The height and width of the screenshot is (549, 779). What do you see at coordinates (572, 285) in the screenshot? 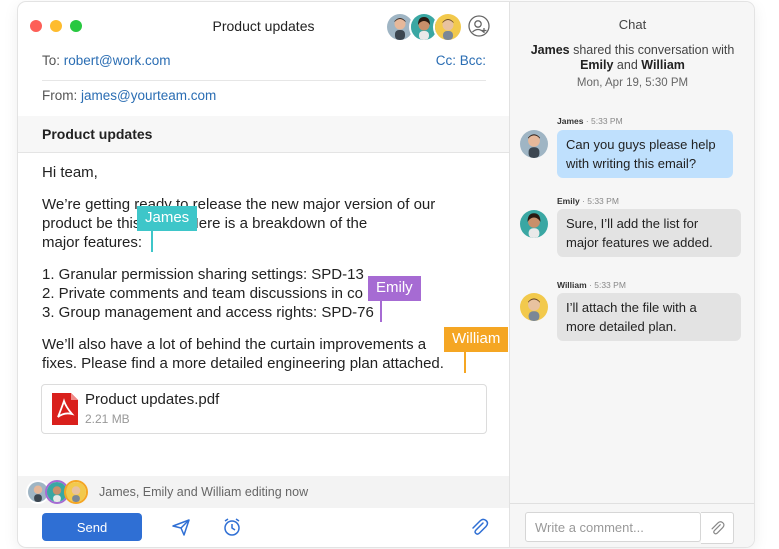
I see `message-author: William` at bounding box center [572, 285].